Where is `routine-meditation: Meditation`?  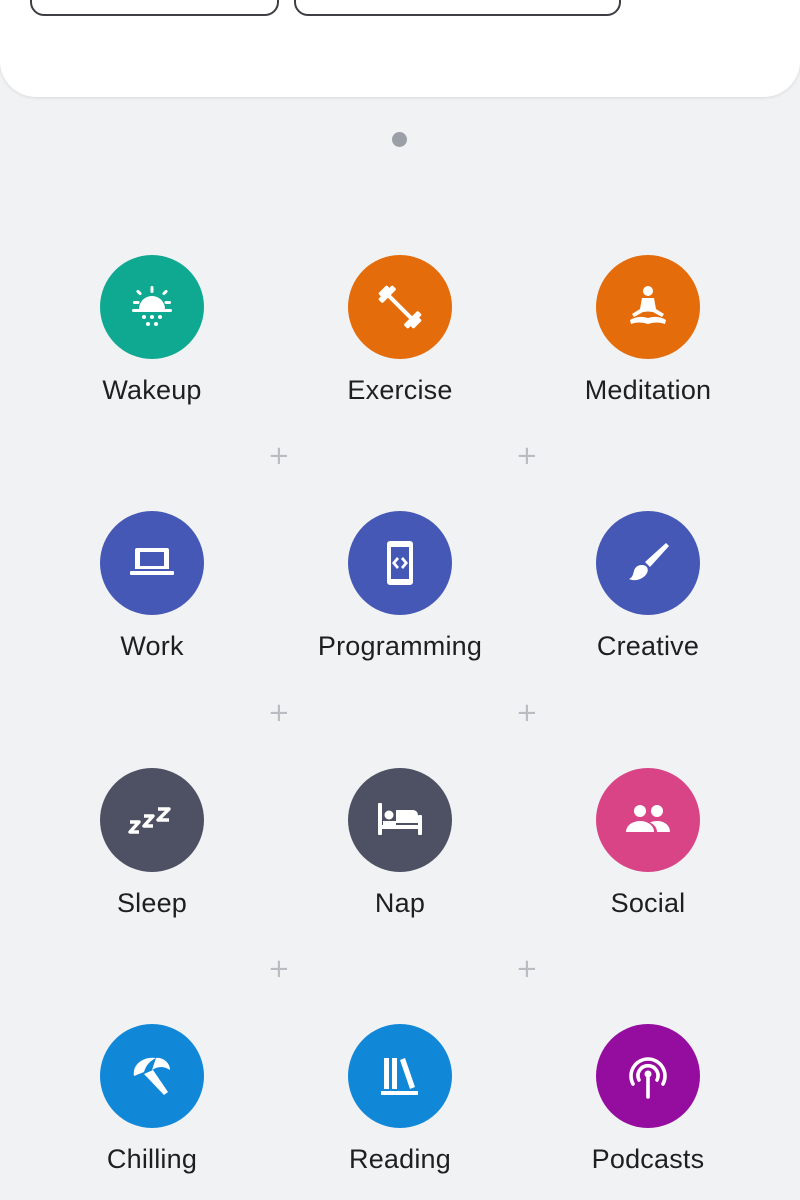
routine-meditation: Meditation is located at coordinates (648, 335).